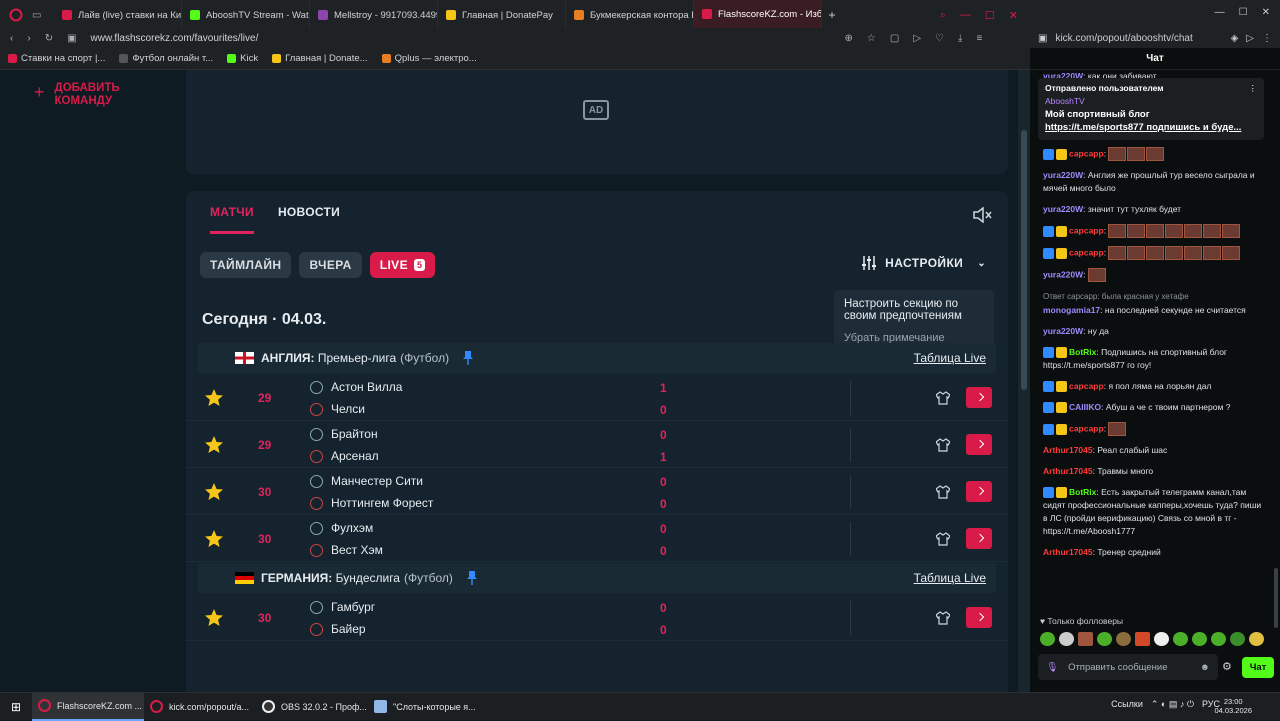  What do you see at coordinates (960, 38) in the screenshot?
I see `downloads-icon: ⤓` at bounding box center [960, 38].